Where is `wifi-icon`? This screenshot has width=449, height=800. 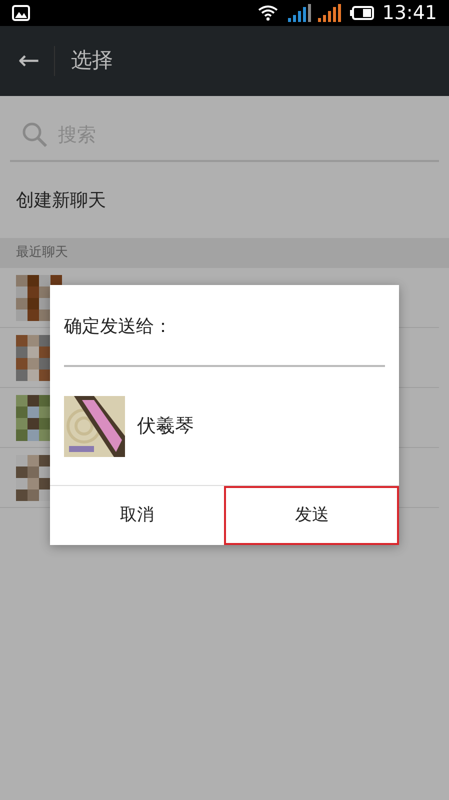 wifi-icon is located at coordinates (268, 13).